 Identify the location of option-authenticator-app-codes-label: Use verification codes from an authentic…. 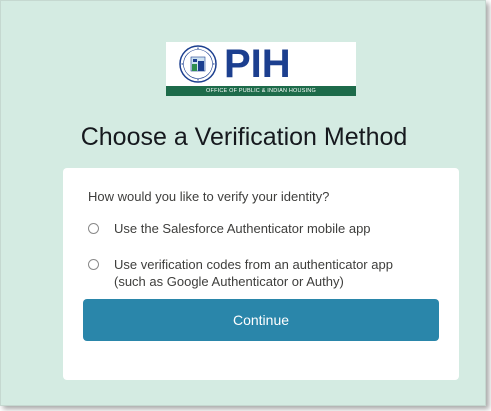
(253, 273).